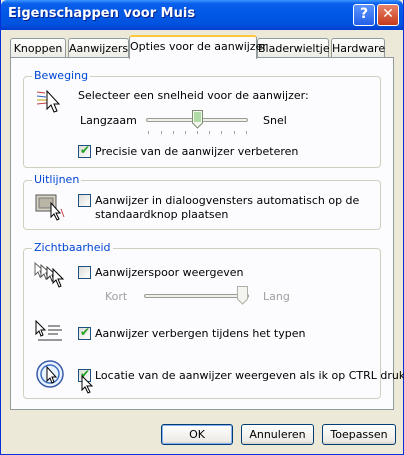  Describe the element at coordinates (196, 296) in the screenshot. I see `trail-slider-track` at that location.